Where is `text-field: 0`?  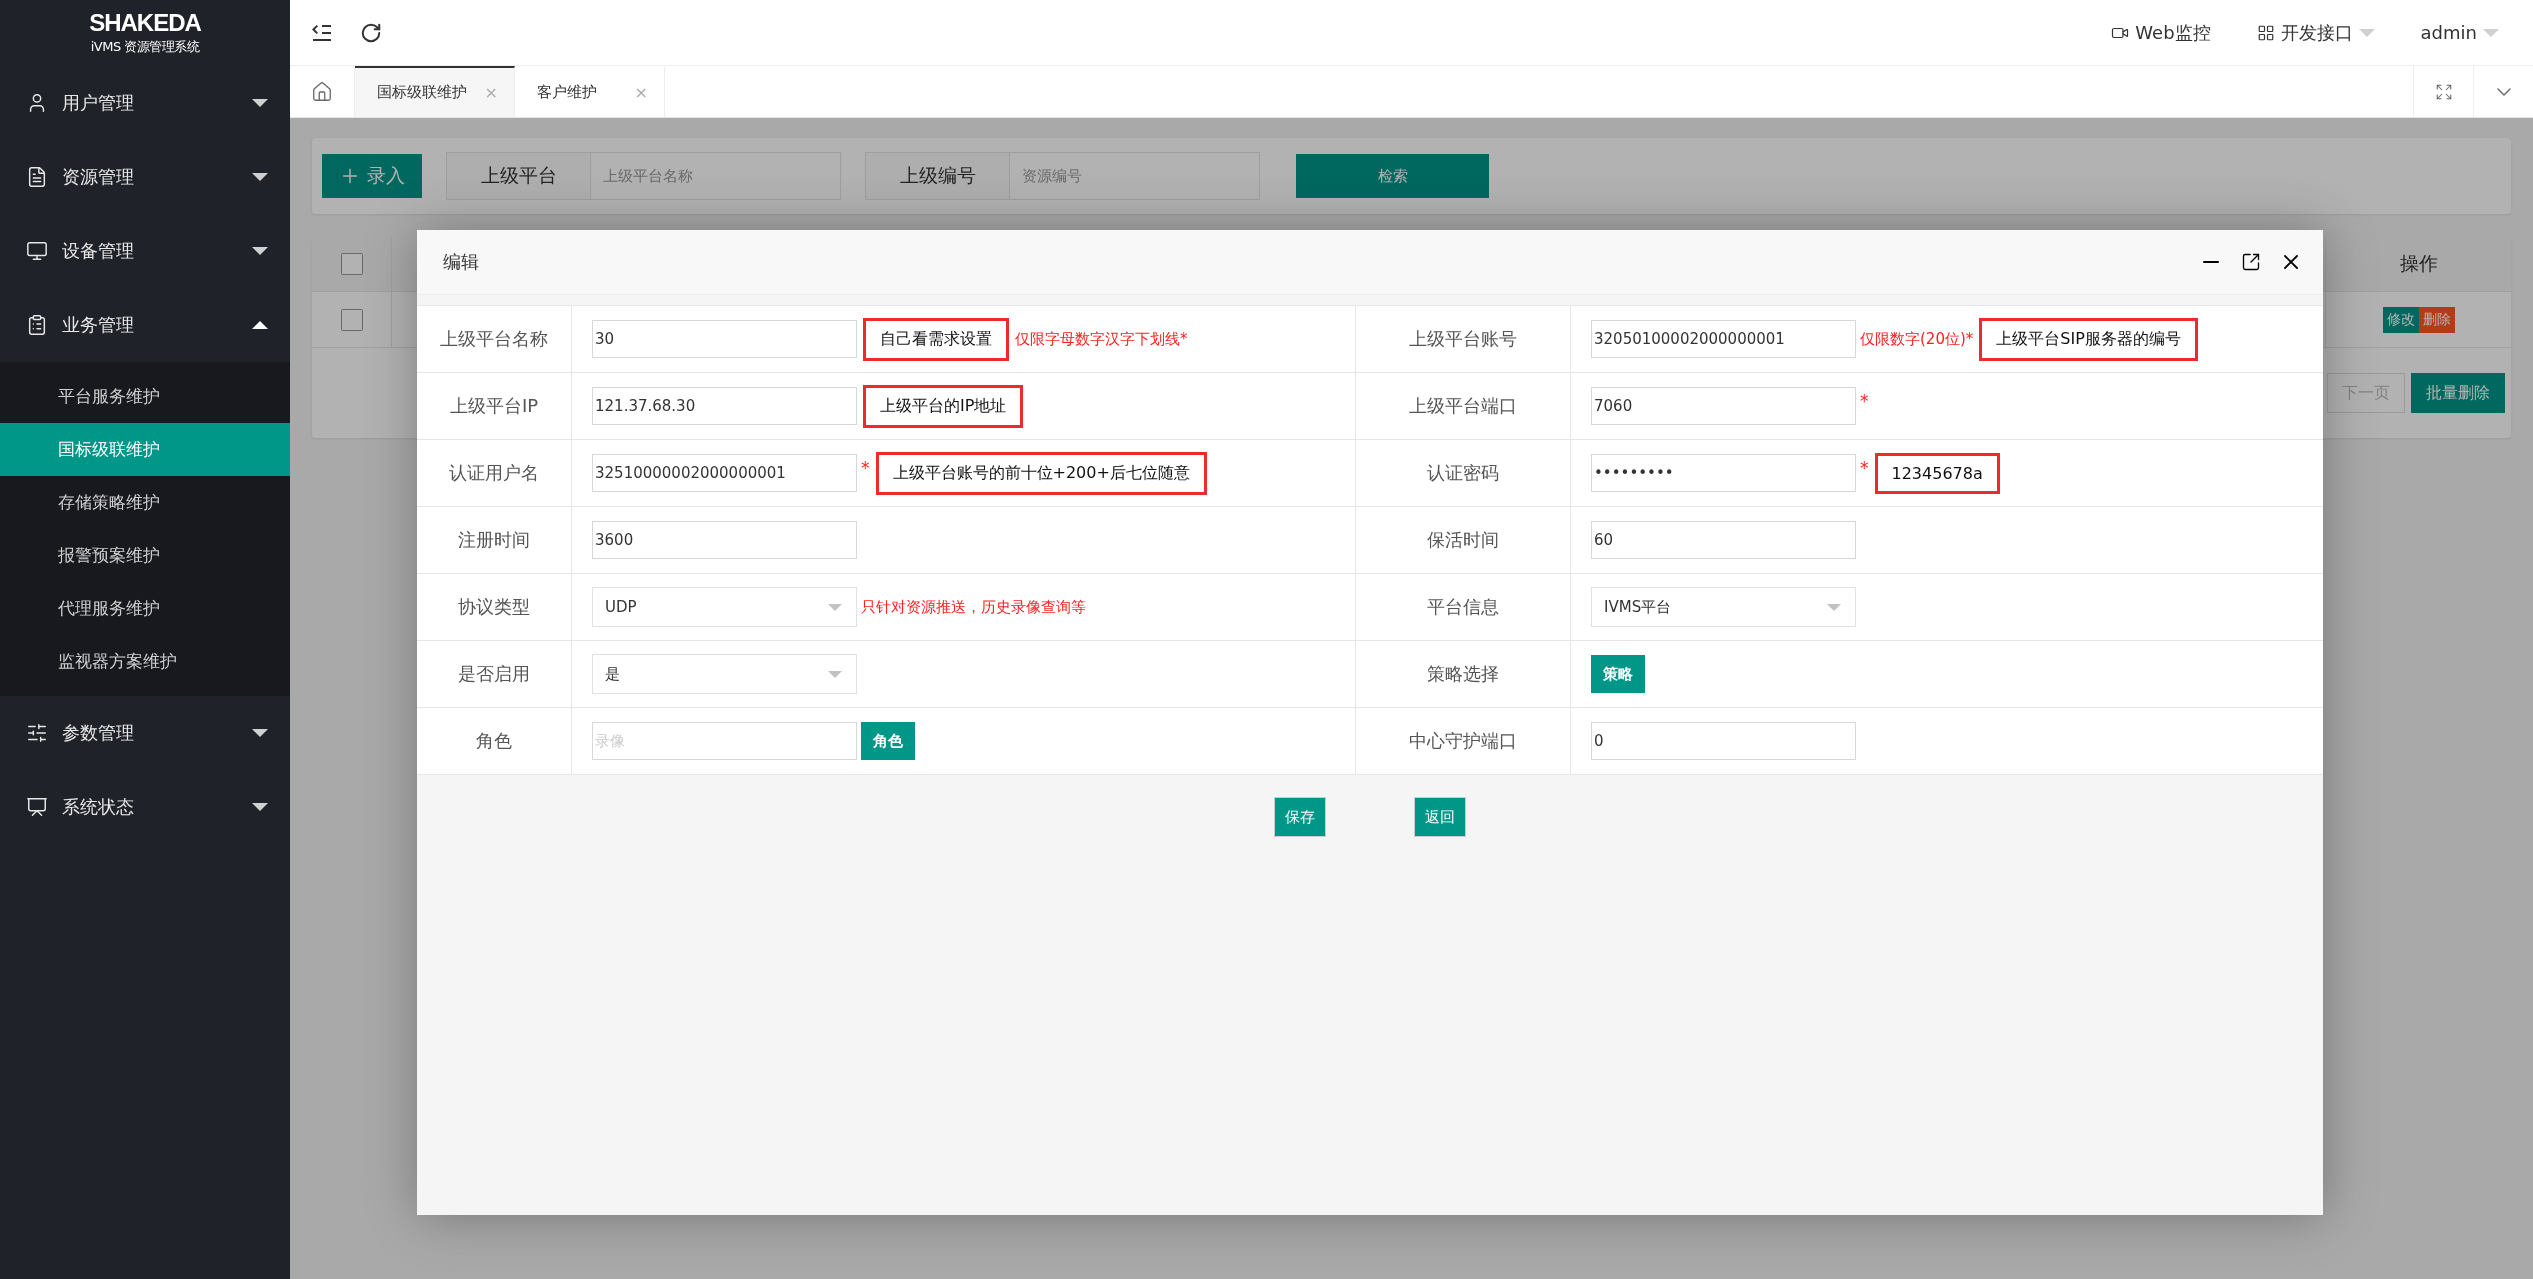
text-field: 0 is located at coordinates (1723, 741).